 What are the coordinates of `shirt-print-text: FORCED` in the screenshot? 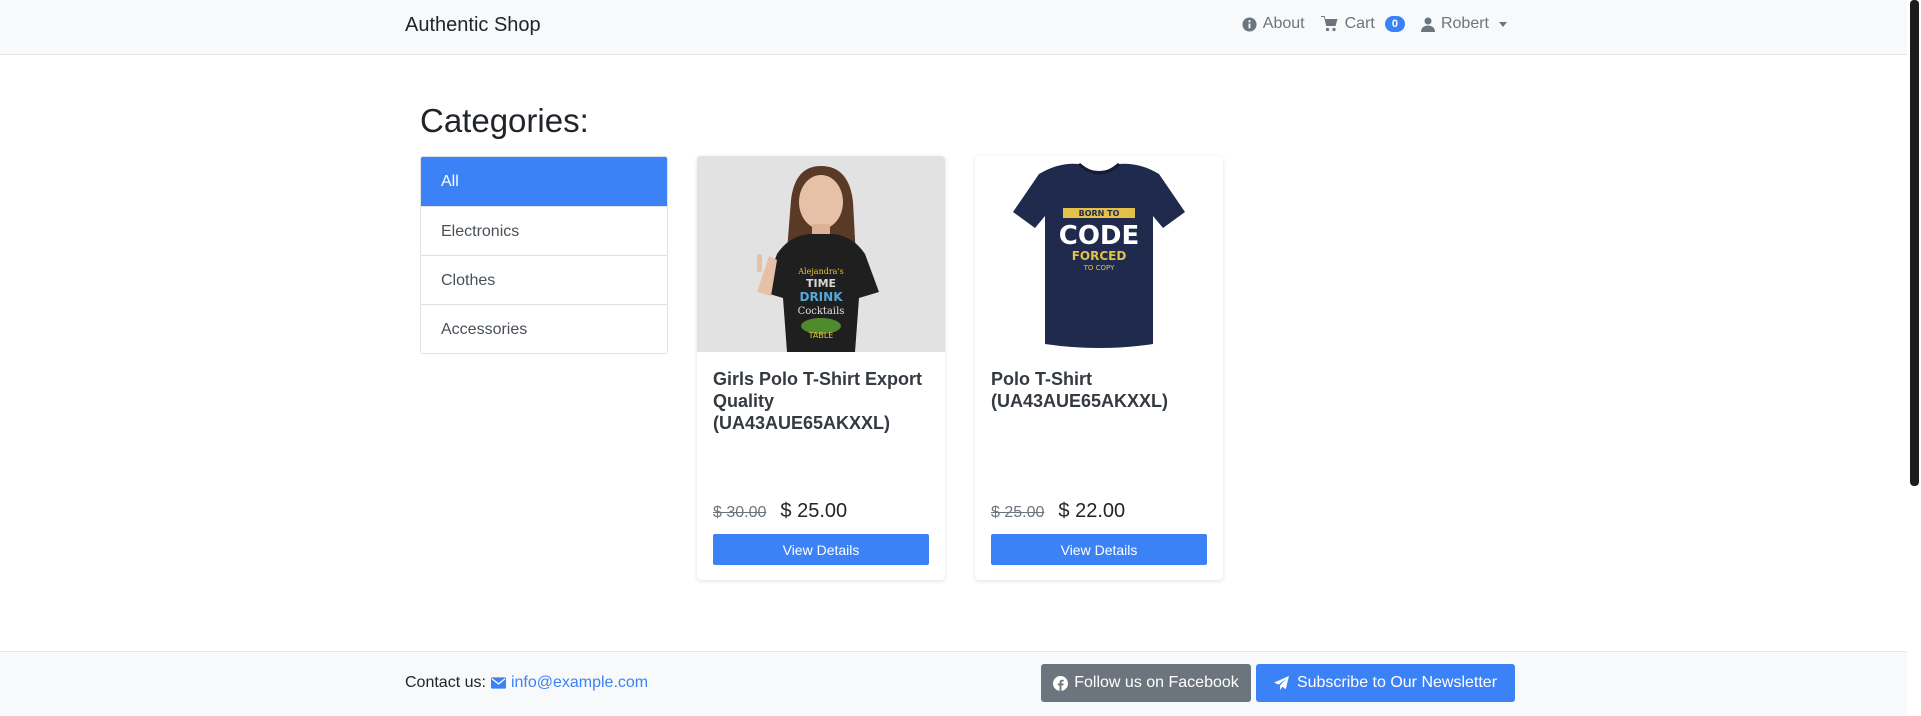 It's located at (1099, 256).